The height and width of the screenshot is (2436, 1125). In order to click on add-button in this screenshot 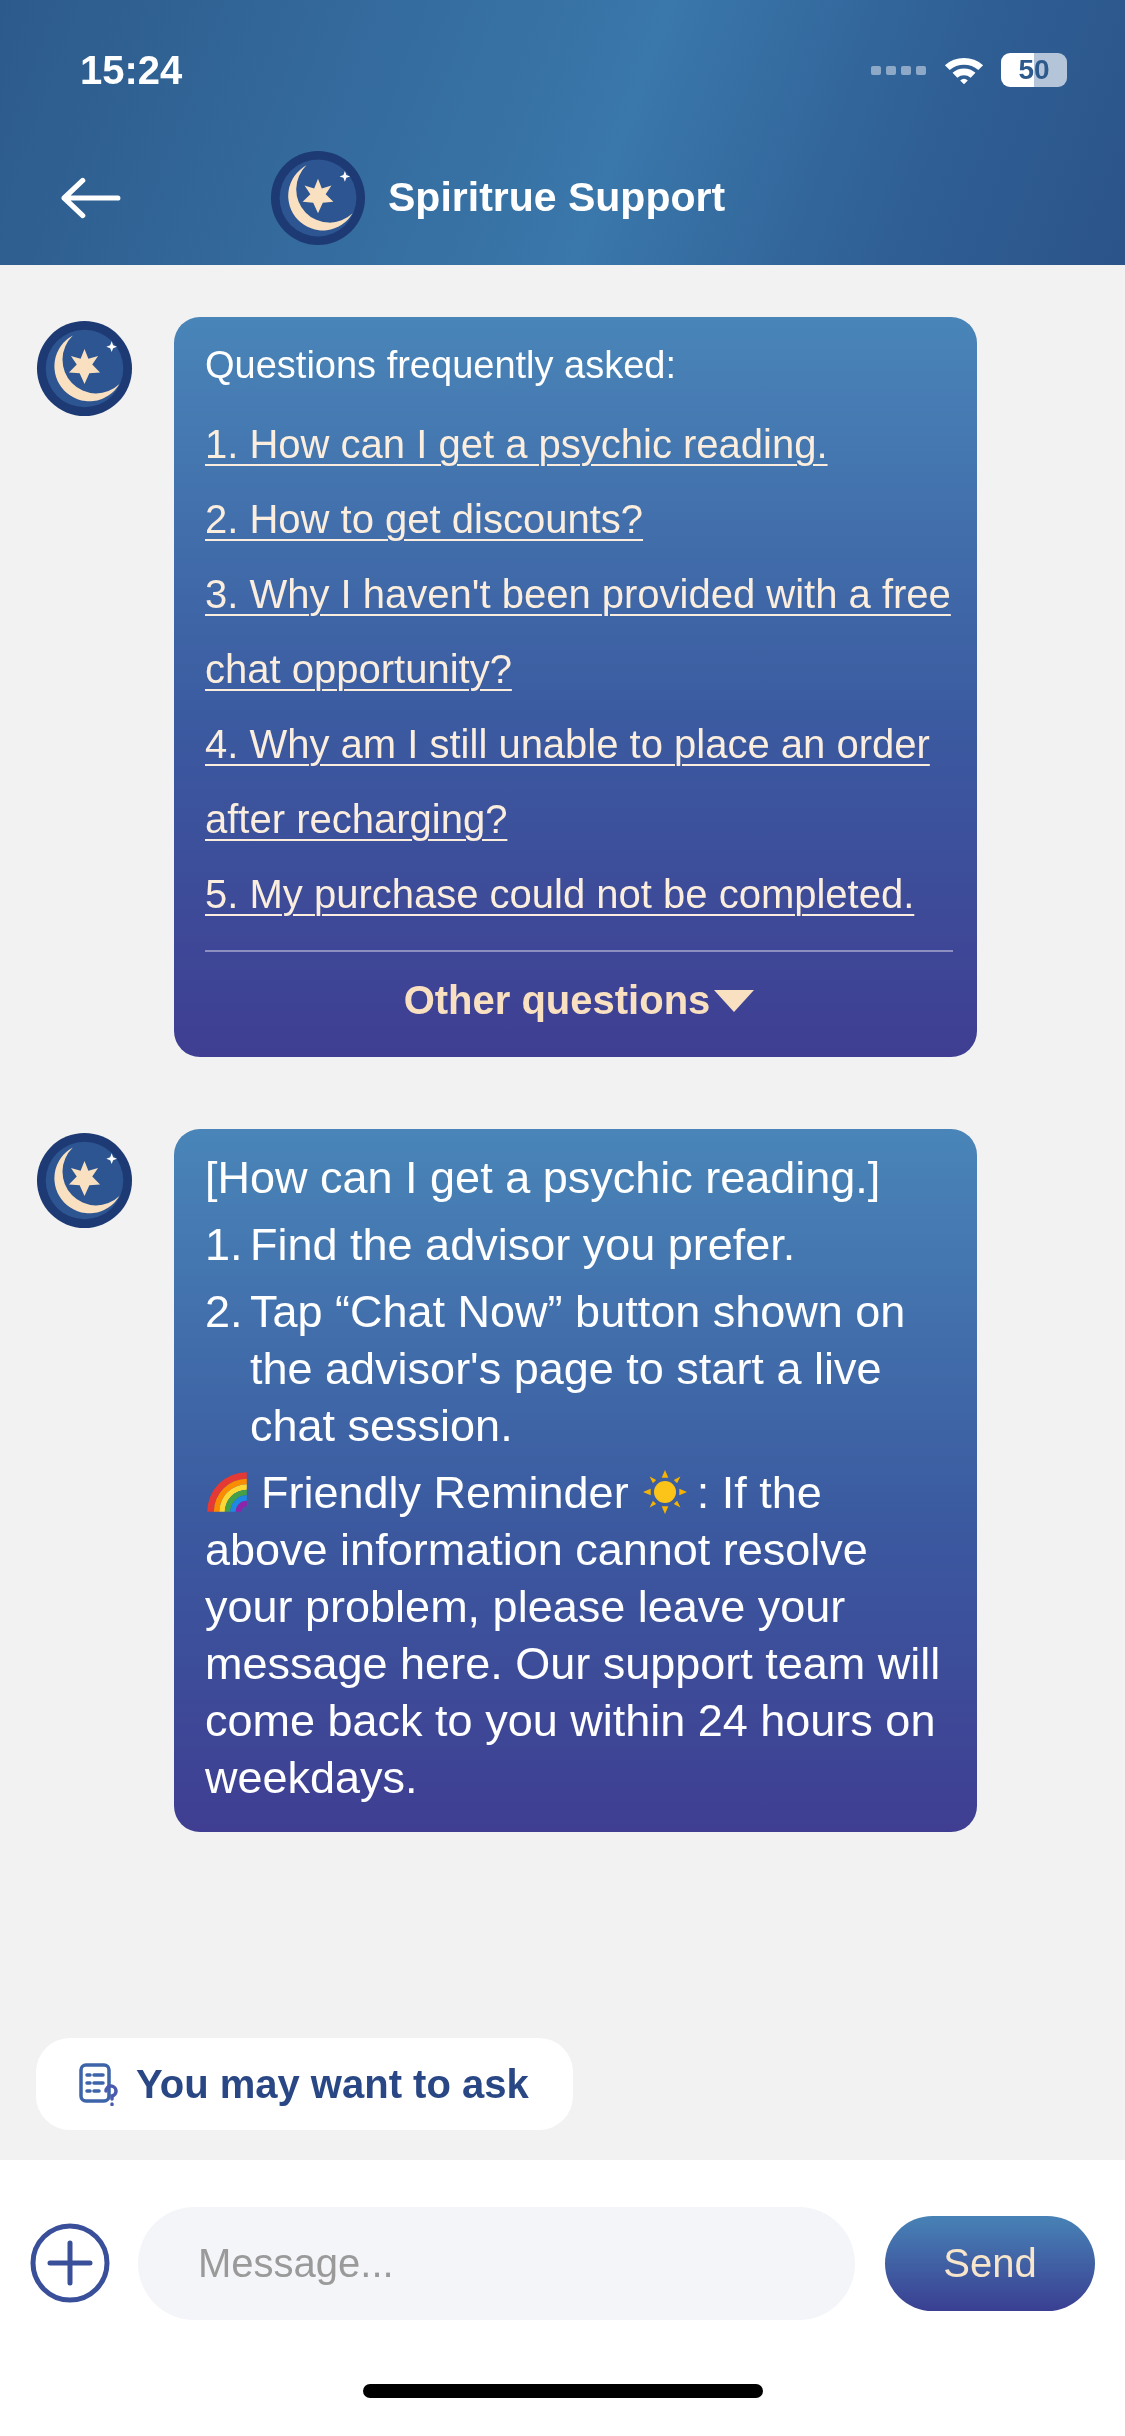, I will do `click(70, 2263)`.